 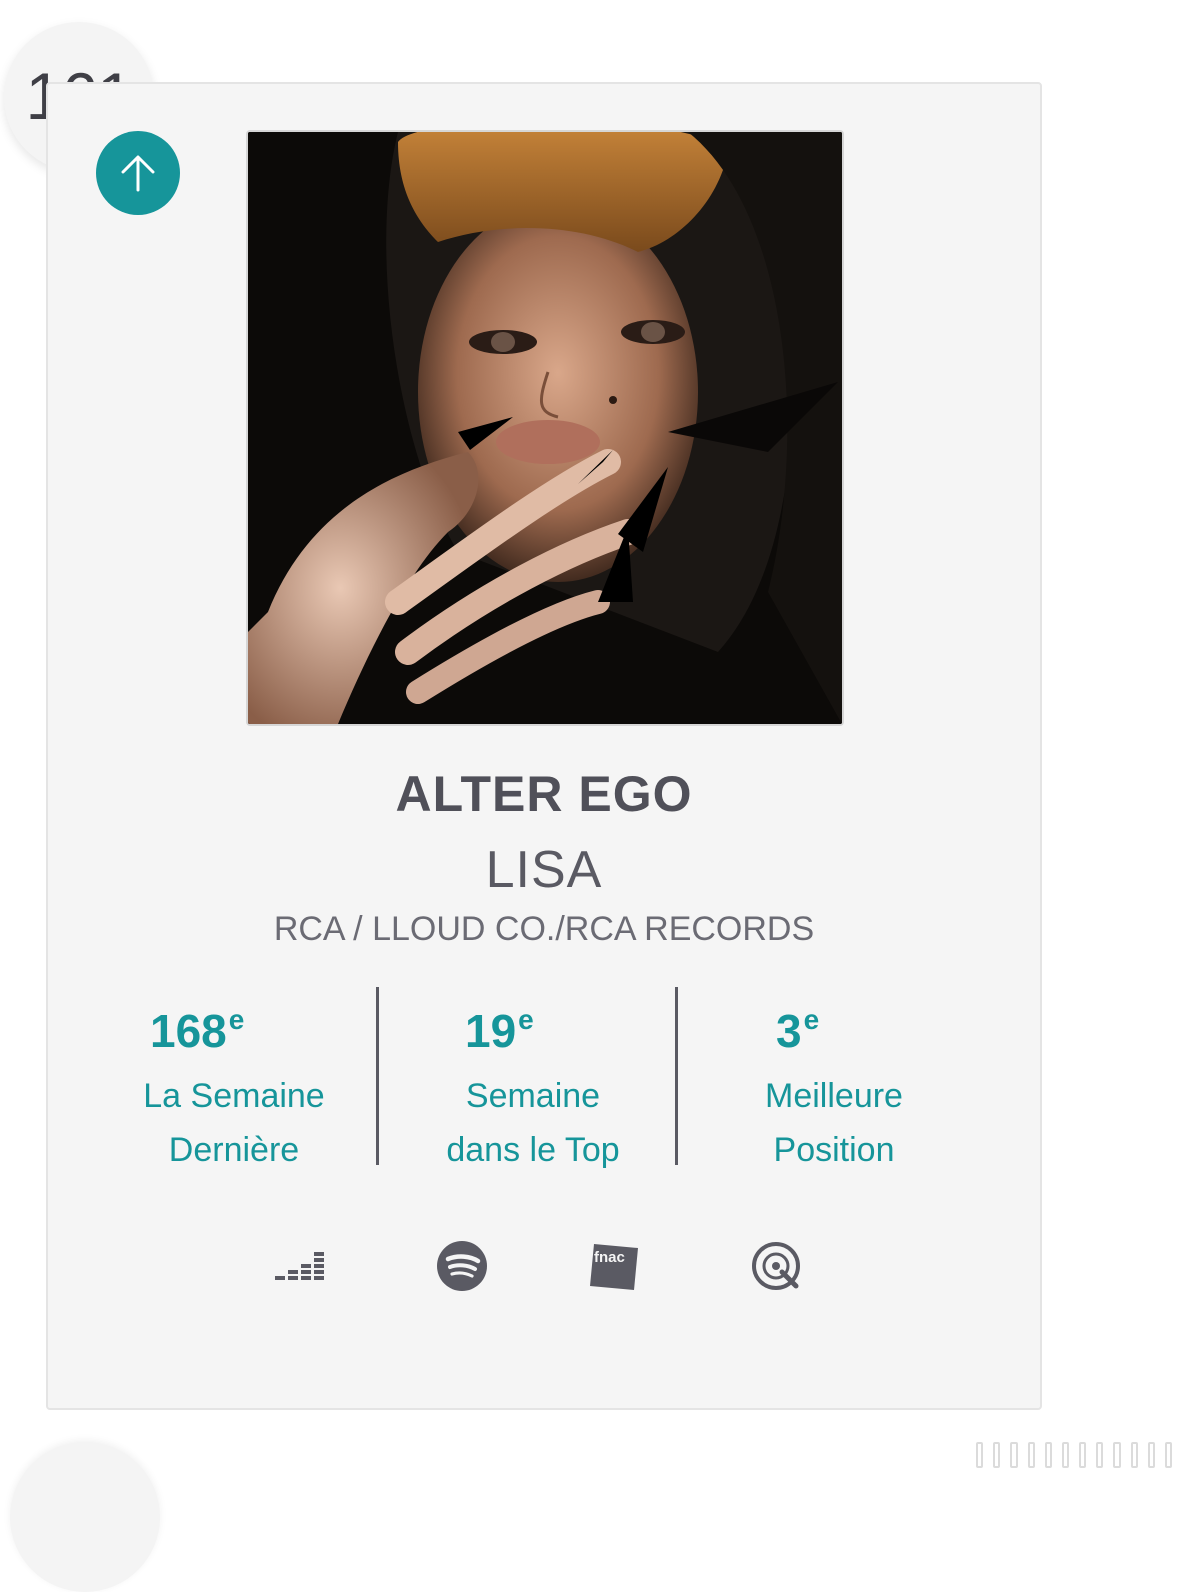 I want to click on stat-last-week: 168e La Semaine Dernière, so click(x=234, y=1083).